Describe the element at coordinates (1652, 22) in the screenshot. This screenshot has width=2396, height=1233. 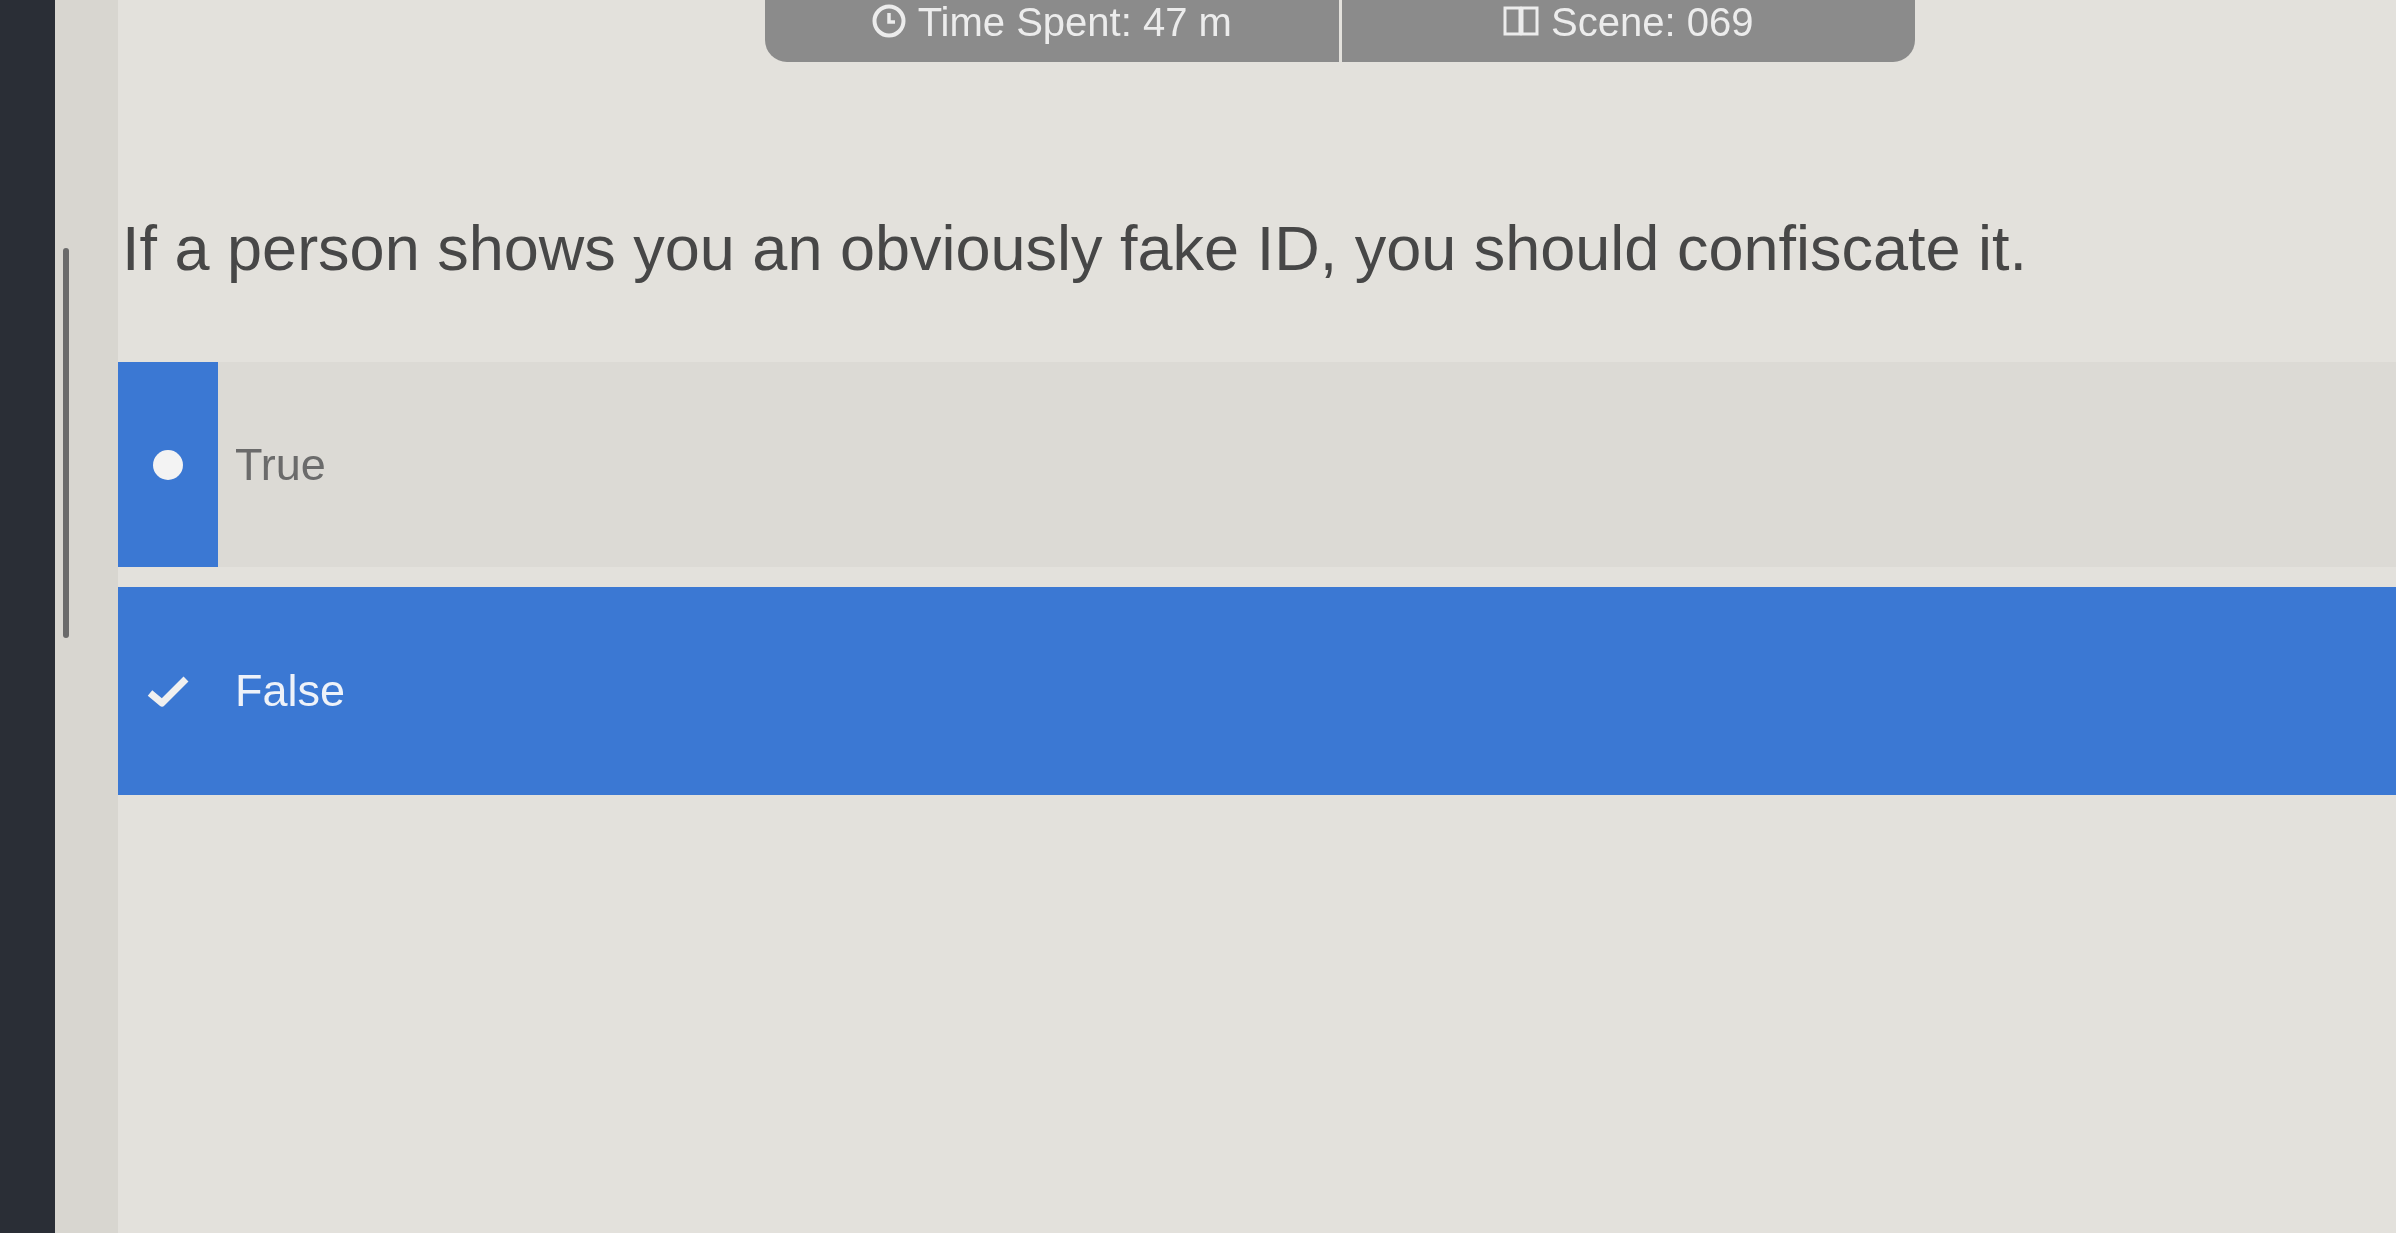
I see `stat-label: Scene: 069` at that location.